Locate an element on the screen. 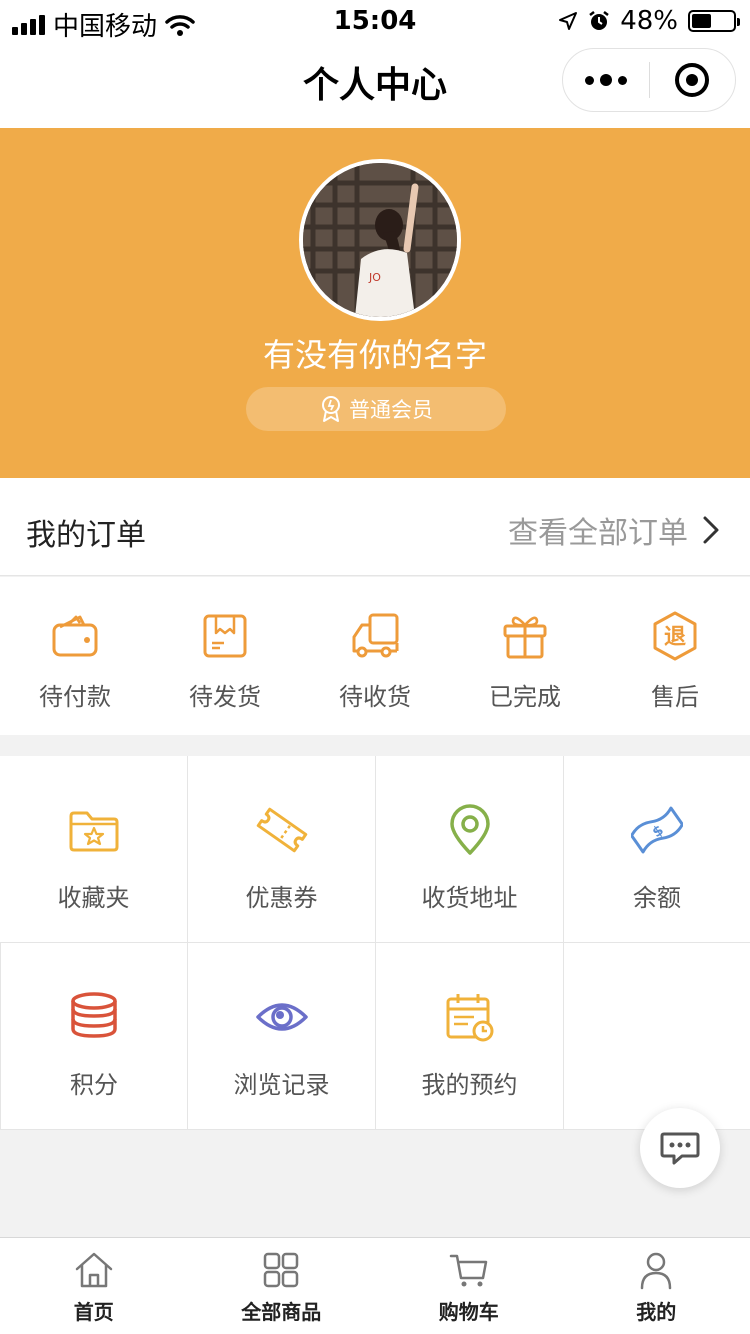 The height and width of the screenshot is (1334, 750). grid-item-favorites: 收藏夹 is located at coordinates (94, 849).